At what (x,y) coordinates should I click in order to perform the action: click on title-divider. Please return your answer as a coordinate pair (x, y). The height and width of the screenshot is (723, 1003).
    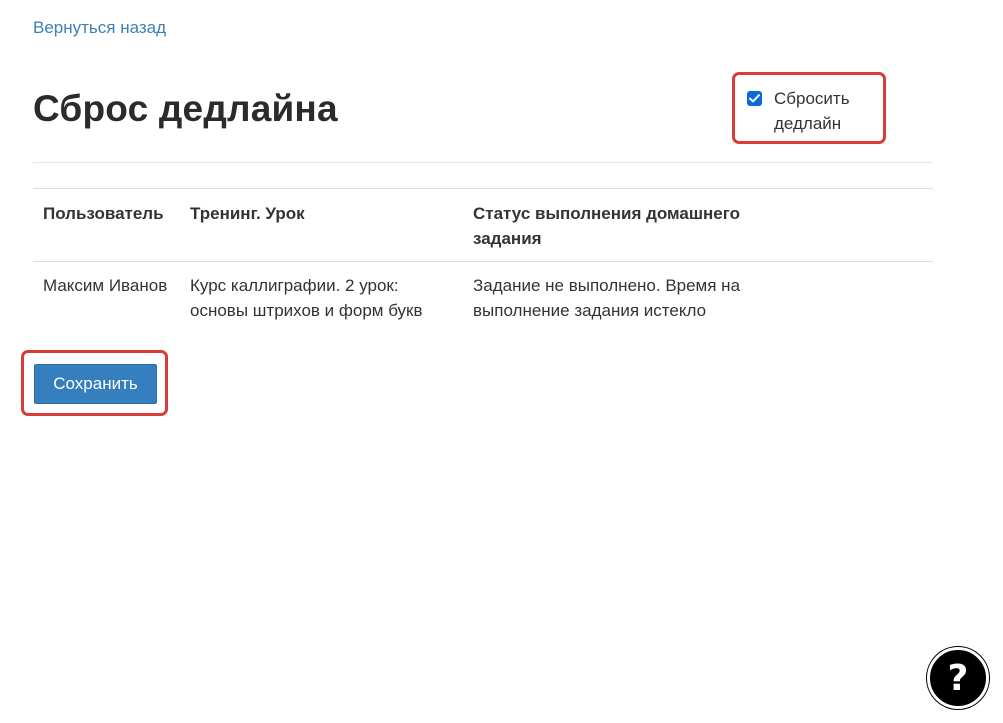
    Looking at the image, I should click on (483, 162).